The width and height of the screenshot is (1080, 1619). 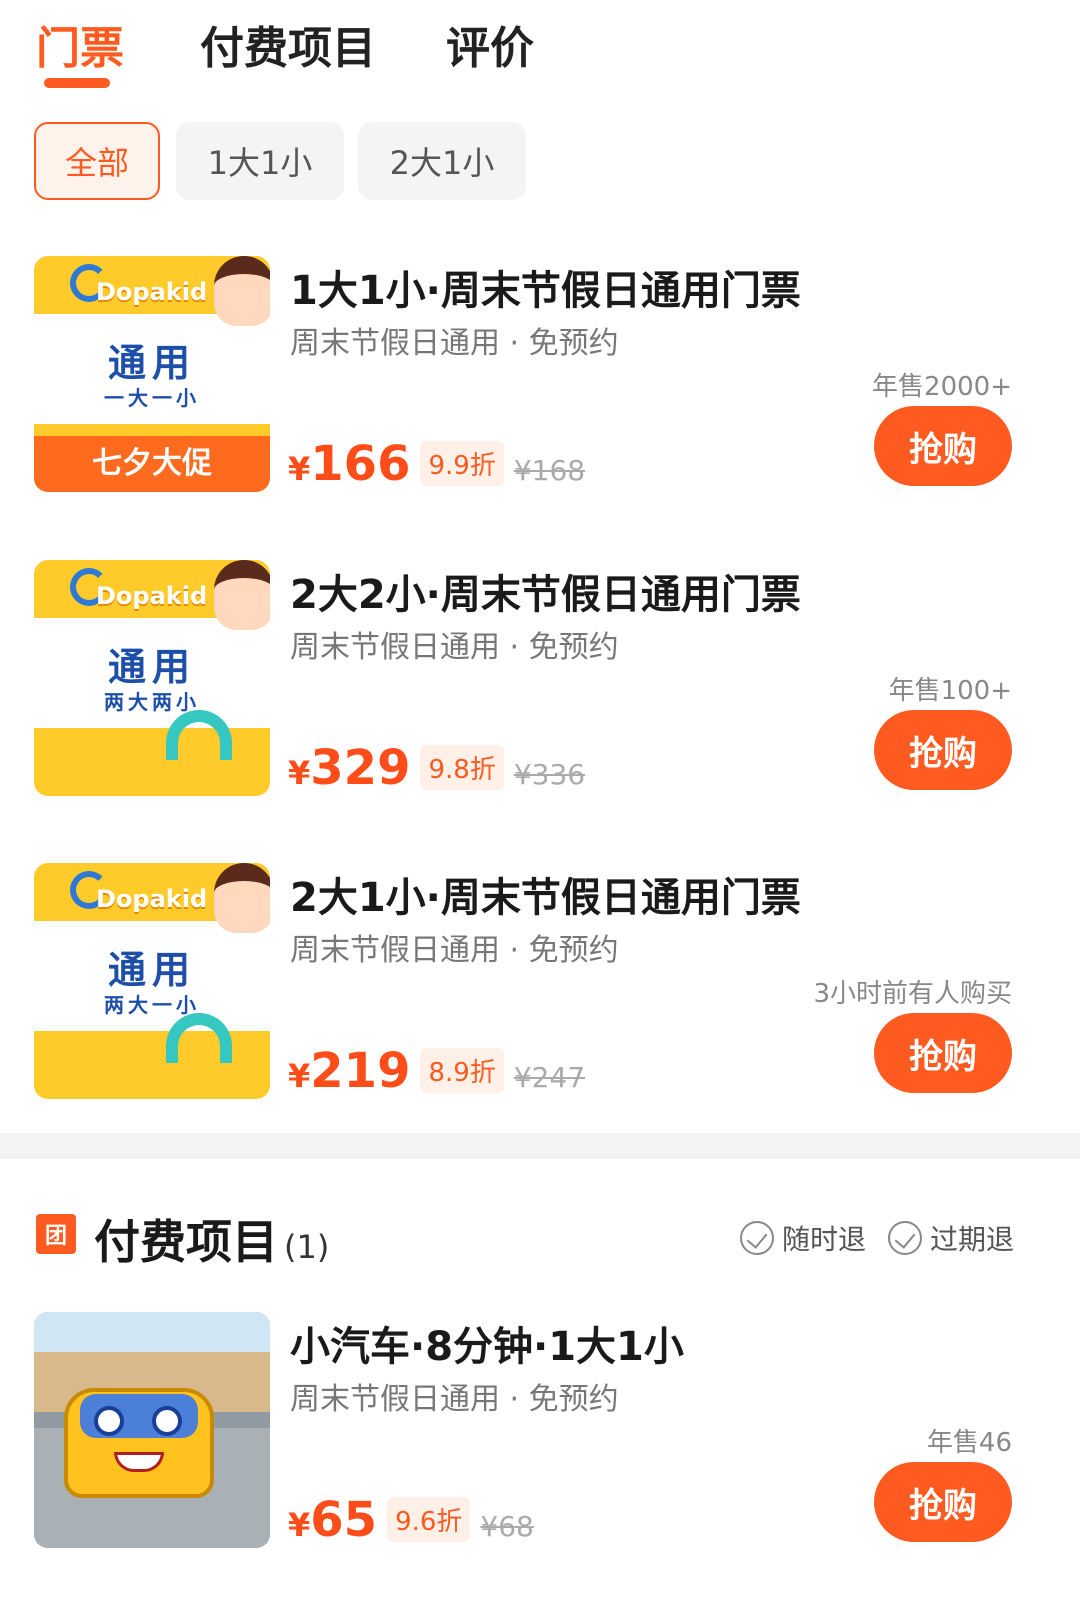 What do you see at coordinates (288, 44) in the screenshot?
I see `tab-paid-items: 付费项目` at bounding box center [288, 44].